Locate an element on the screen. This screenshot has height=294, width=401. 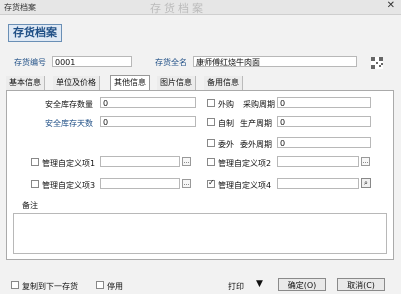
copy-next-checkbox is located at coordinates (15, 285).